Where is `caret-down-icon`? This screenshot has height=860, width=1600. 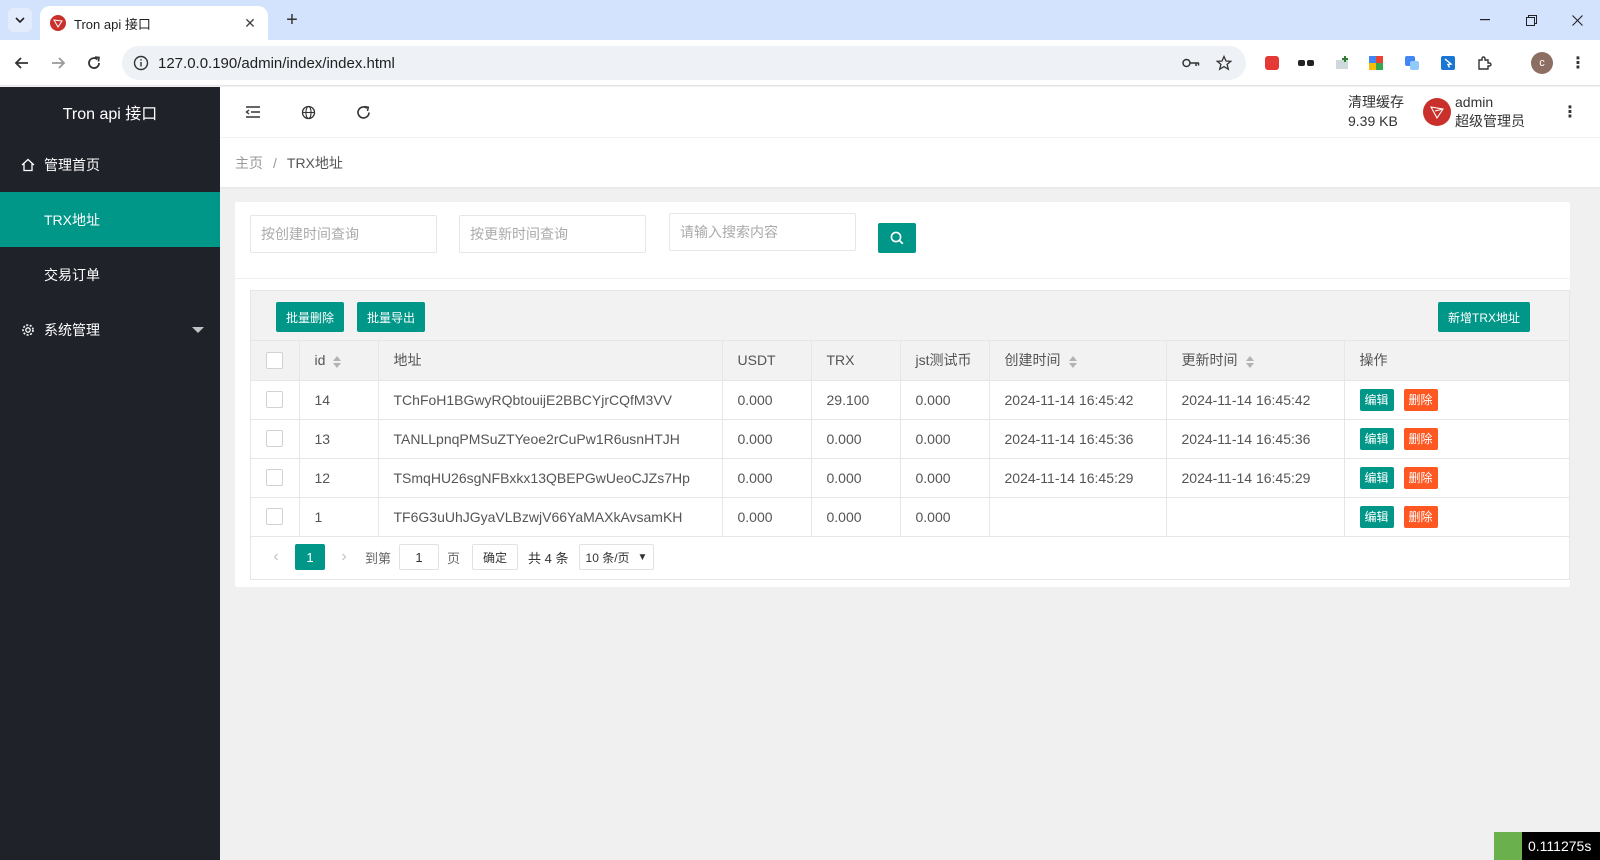
caret-down-icon is located at coordinates (198, 330).